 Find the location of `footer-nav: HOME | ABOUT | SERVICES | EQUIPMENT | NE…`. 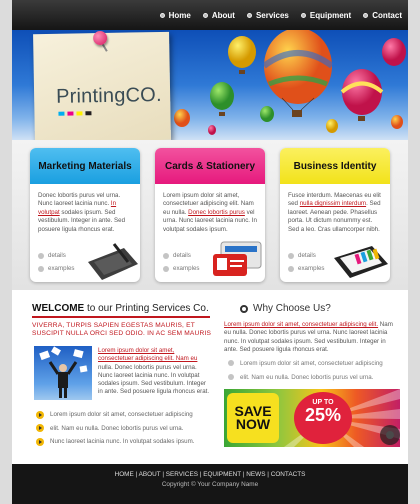

footer-nav: HOME | ABOUT | SERVICES | EQUIPMENT | NE… is located at coordinates (210, 474).